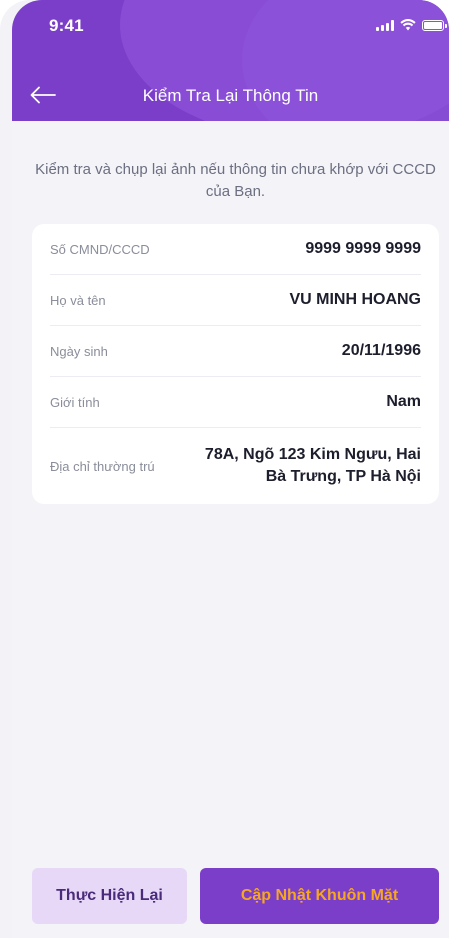 The image size is (449, 938). I want to click on status-time: 9:41, so click(66, 25).